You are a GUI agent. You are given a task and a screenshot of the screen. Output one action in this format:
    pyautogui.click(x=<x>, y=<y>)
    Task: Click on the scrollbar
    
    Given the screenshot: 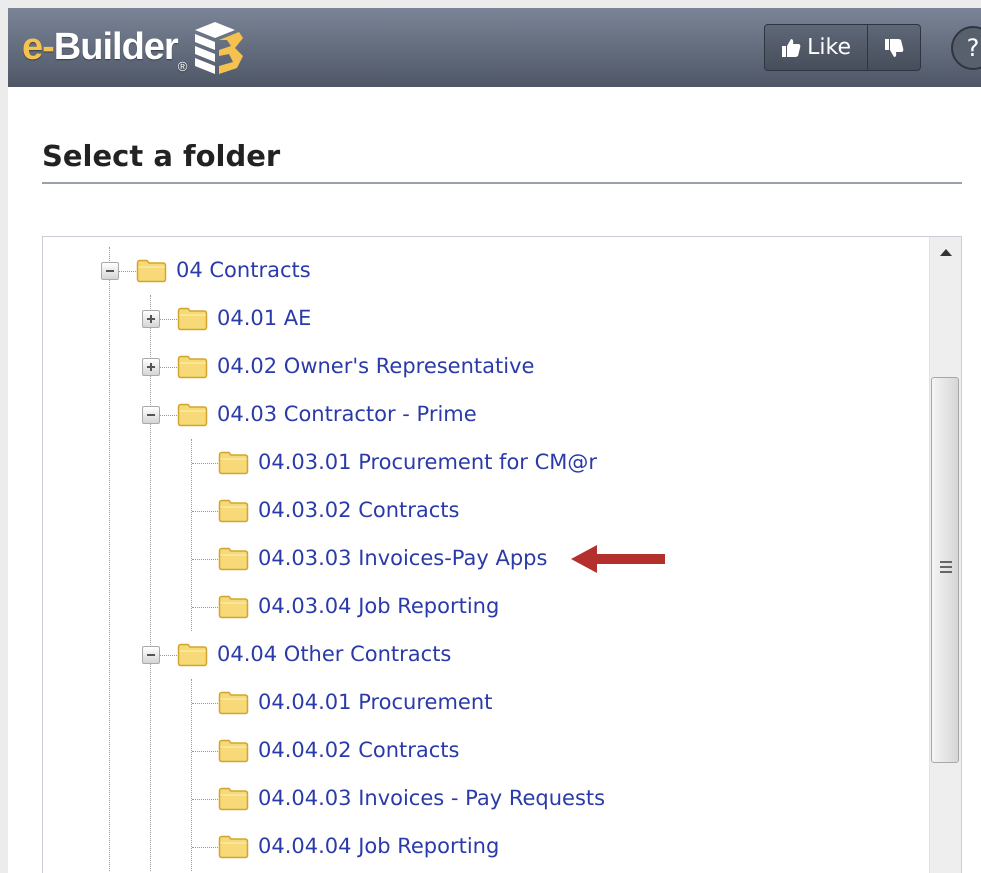 What is the action you would take?
    pyautogui.click(x=945, y=554)
    